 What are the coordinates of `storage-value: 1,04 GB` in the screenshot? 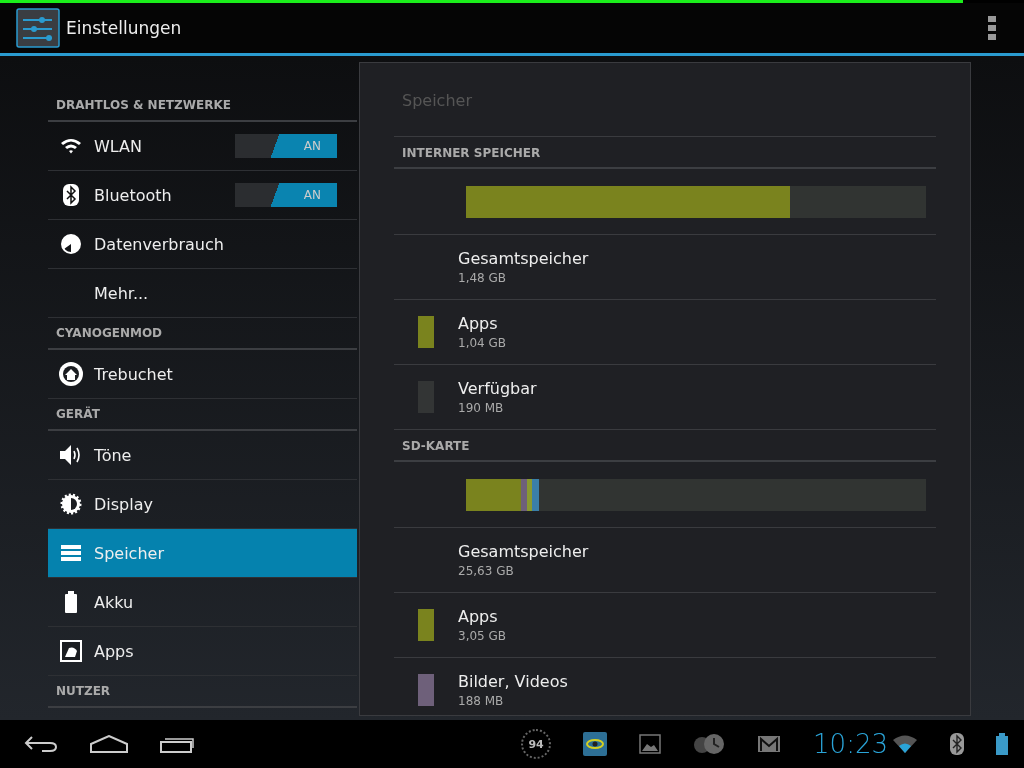 It's located at (482, 343).